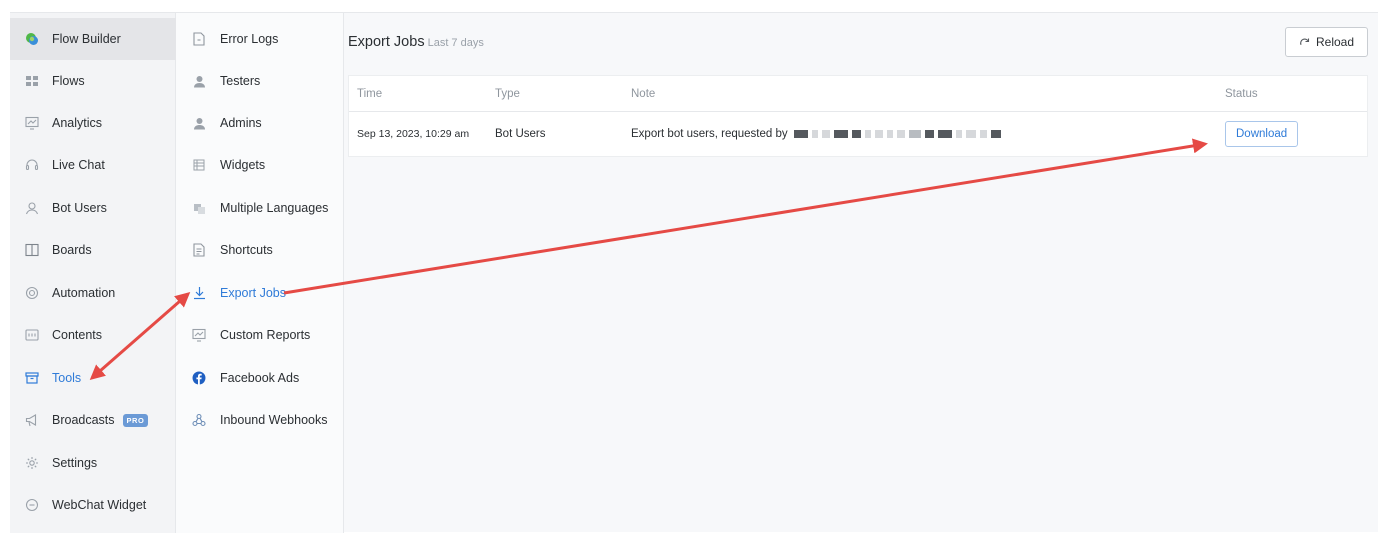 The height and width of the screenshot is (554, 1388). What do you see at coordinates (199, 420) in the screenshot?
I see `webhook-icon` at bounding box center [199, 420].